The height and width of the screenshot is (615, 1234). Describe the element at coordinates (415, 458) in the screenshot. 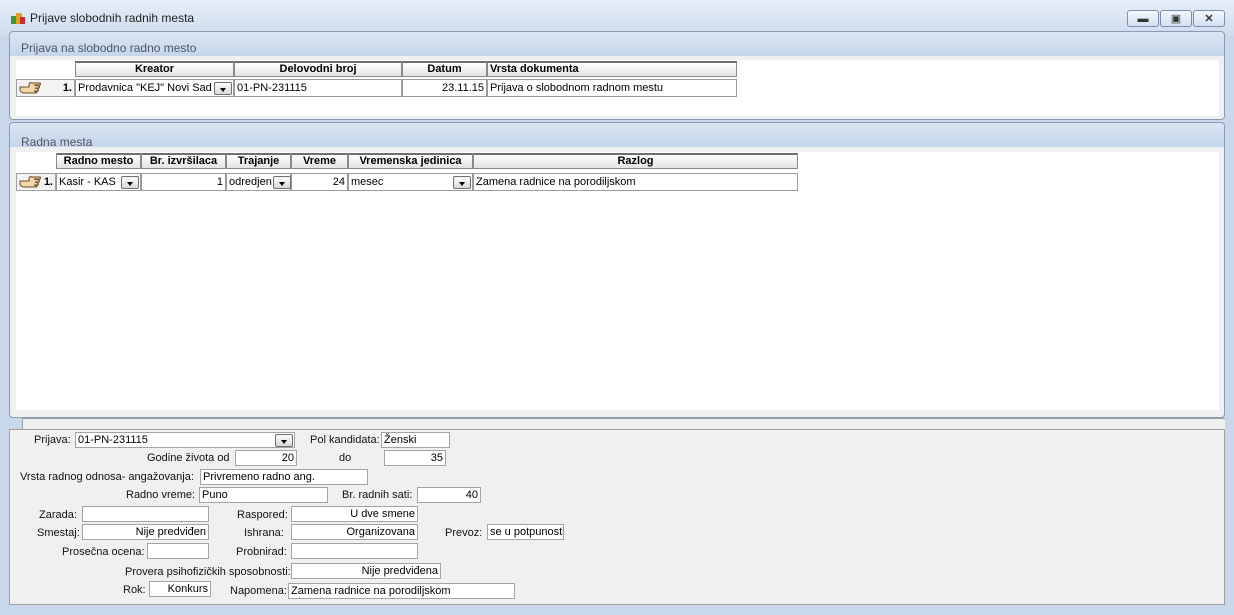

I see `godine-do-field: 35` at that location.